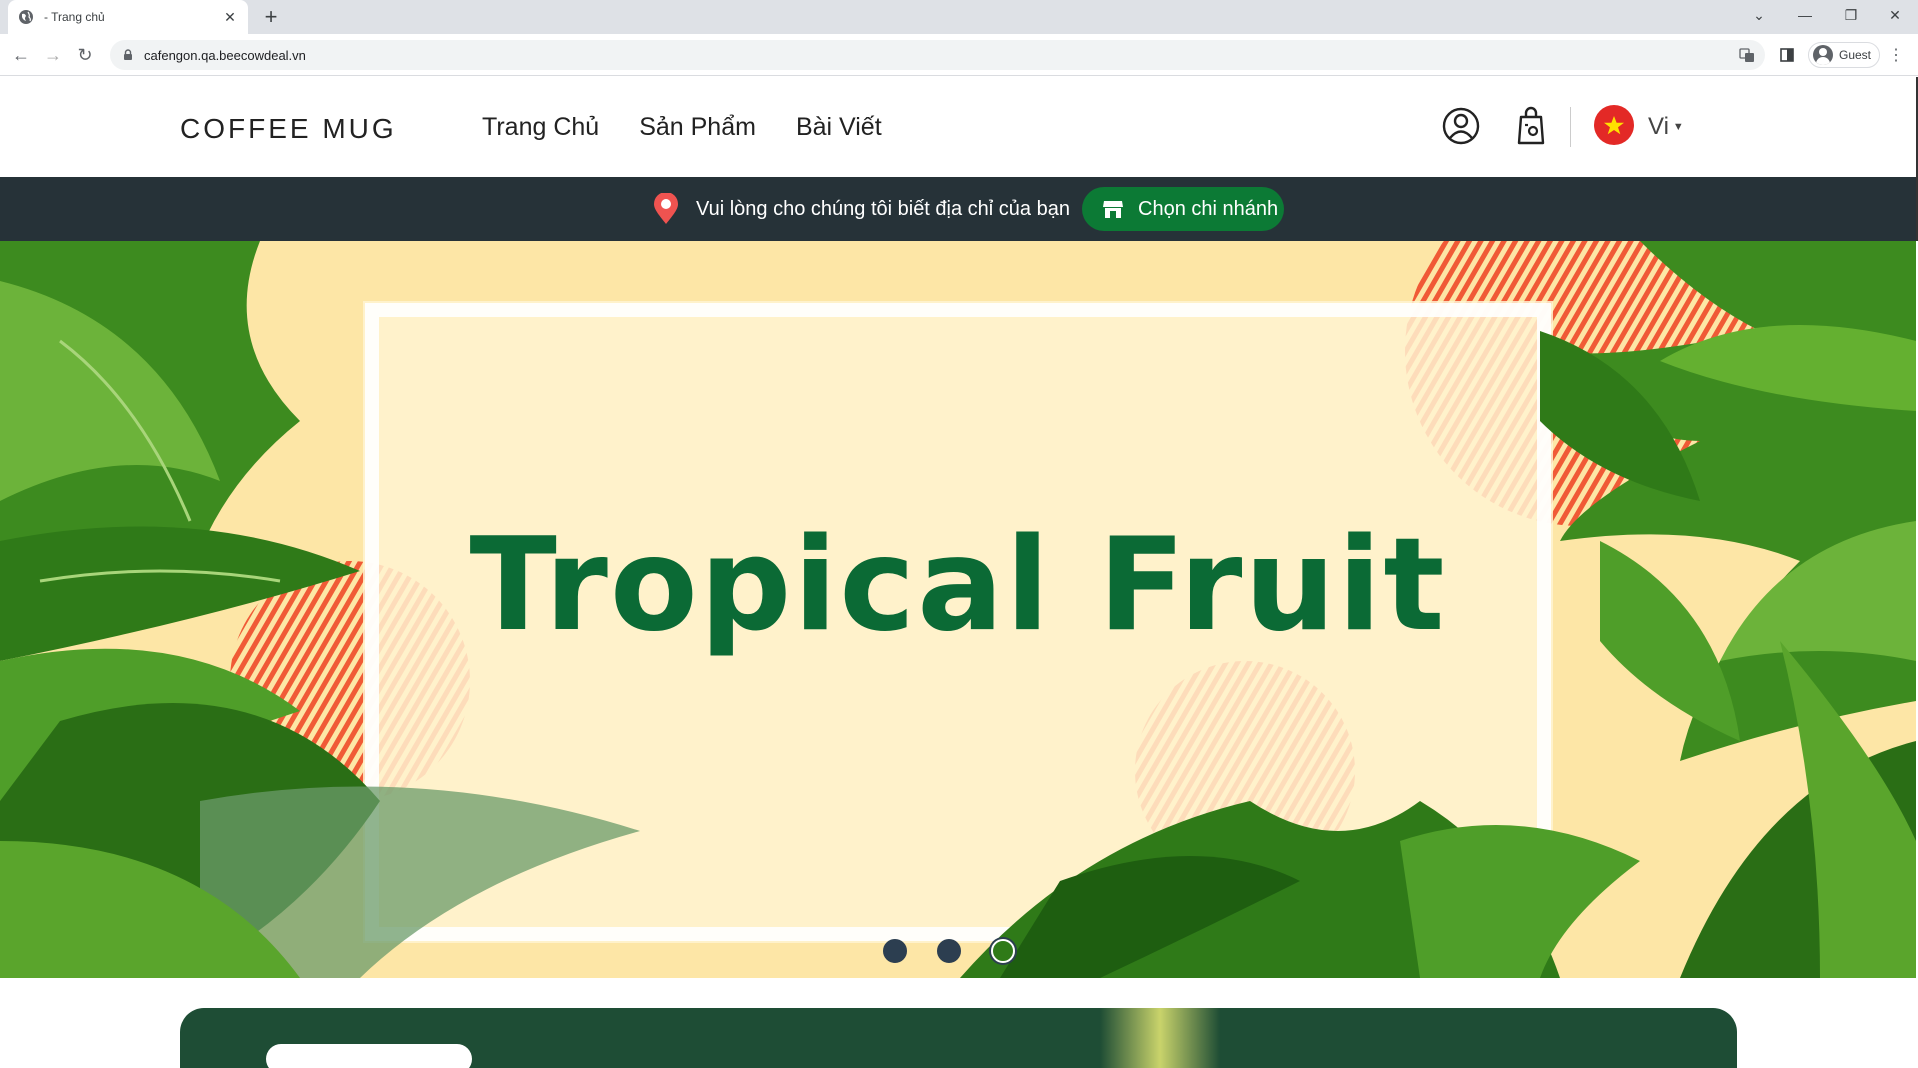  What do you see at coordinates (85, 55) in the screenshot?
I see `reload-icon: ↻` at bounding box center [85, 55].